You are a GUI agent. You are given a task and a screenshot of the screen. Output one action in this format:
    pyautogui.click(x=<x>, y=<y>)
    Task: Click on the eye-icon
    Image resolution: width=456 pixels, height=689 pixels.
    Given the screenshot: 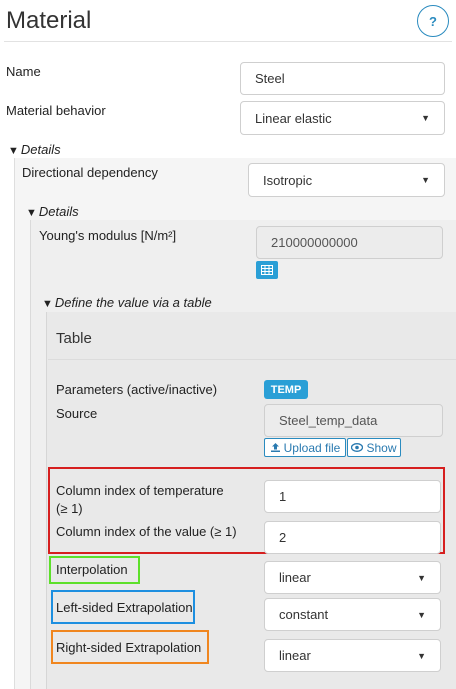 What is the action you would take?
    pyautogui.click(x=357, y=447)
    